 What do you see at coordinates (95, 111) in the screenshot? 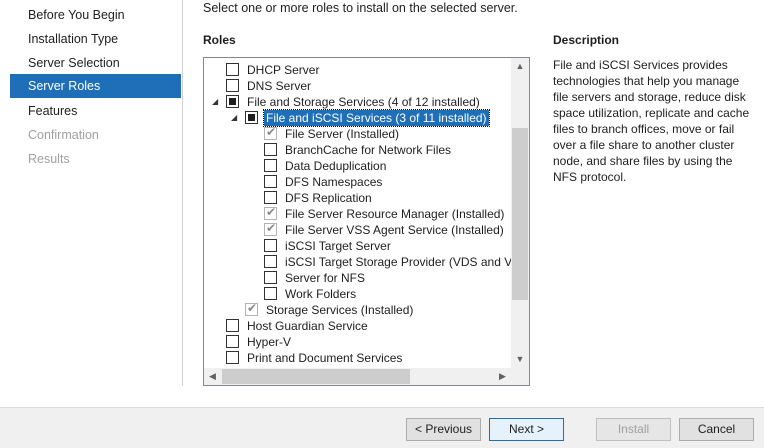
I see `nav-item-features: Features` at bounding box center [95, 111].